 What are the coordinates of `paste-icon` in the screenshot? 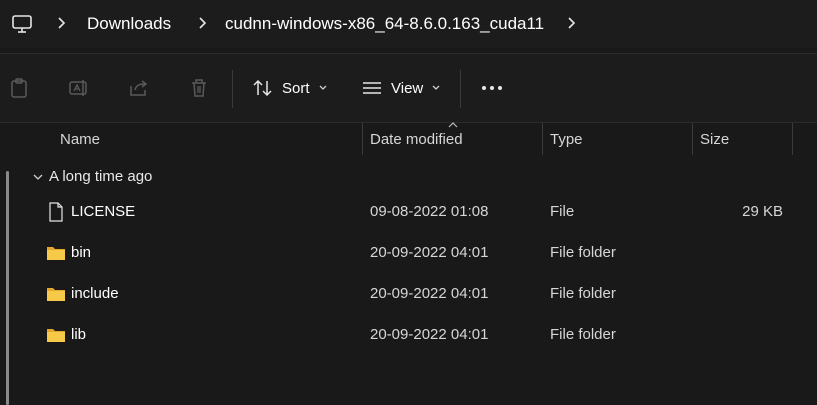 It's located at (19, 88).